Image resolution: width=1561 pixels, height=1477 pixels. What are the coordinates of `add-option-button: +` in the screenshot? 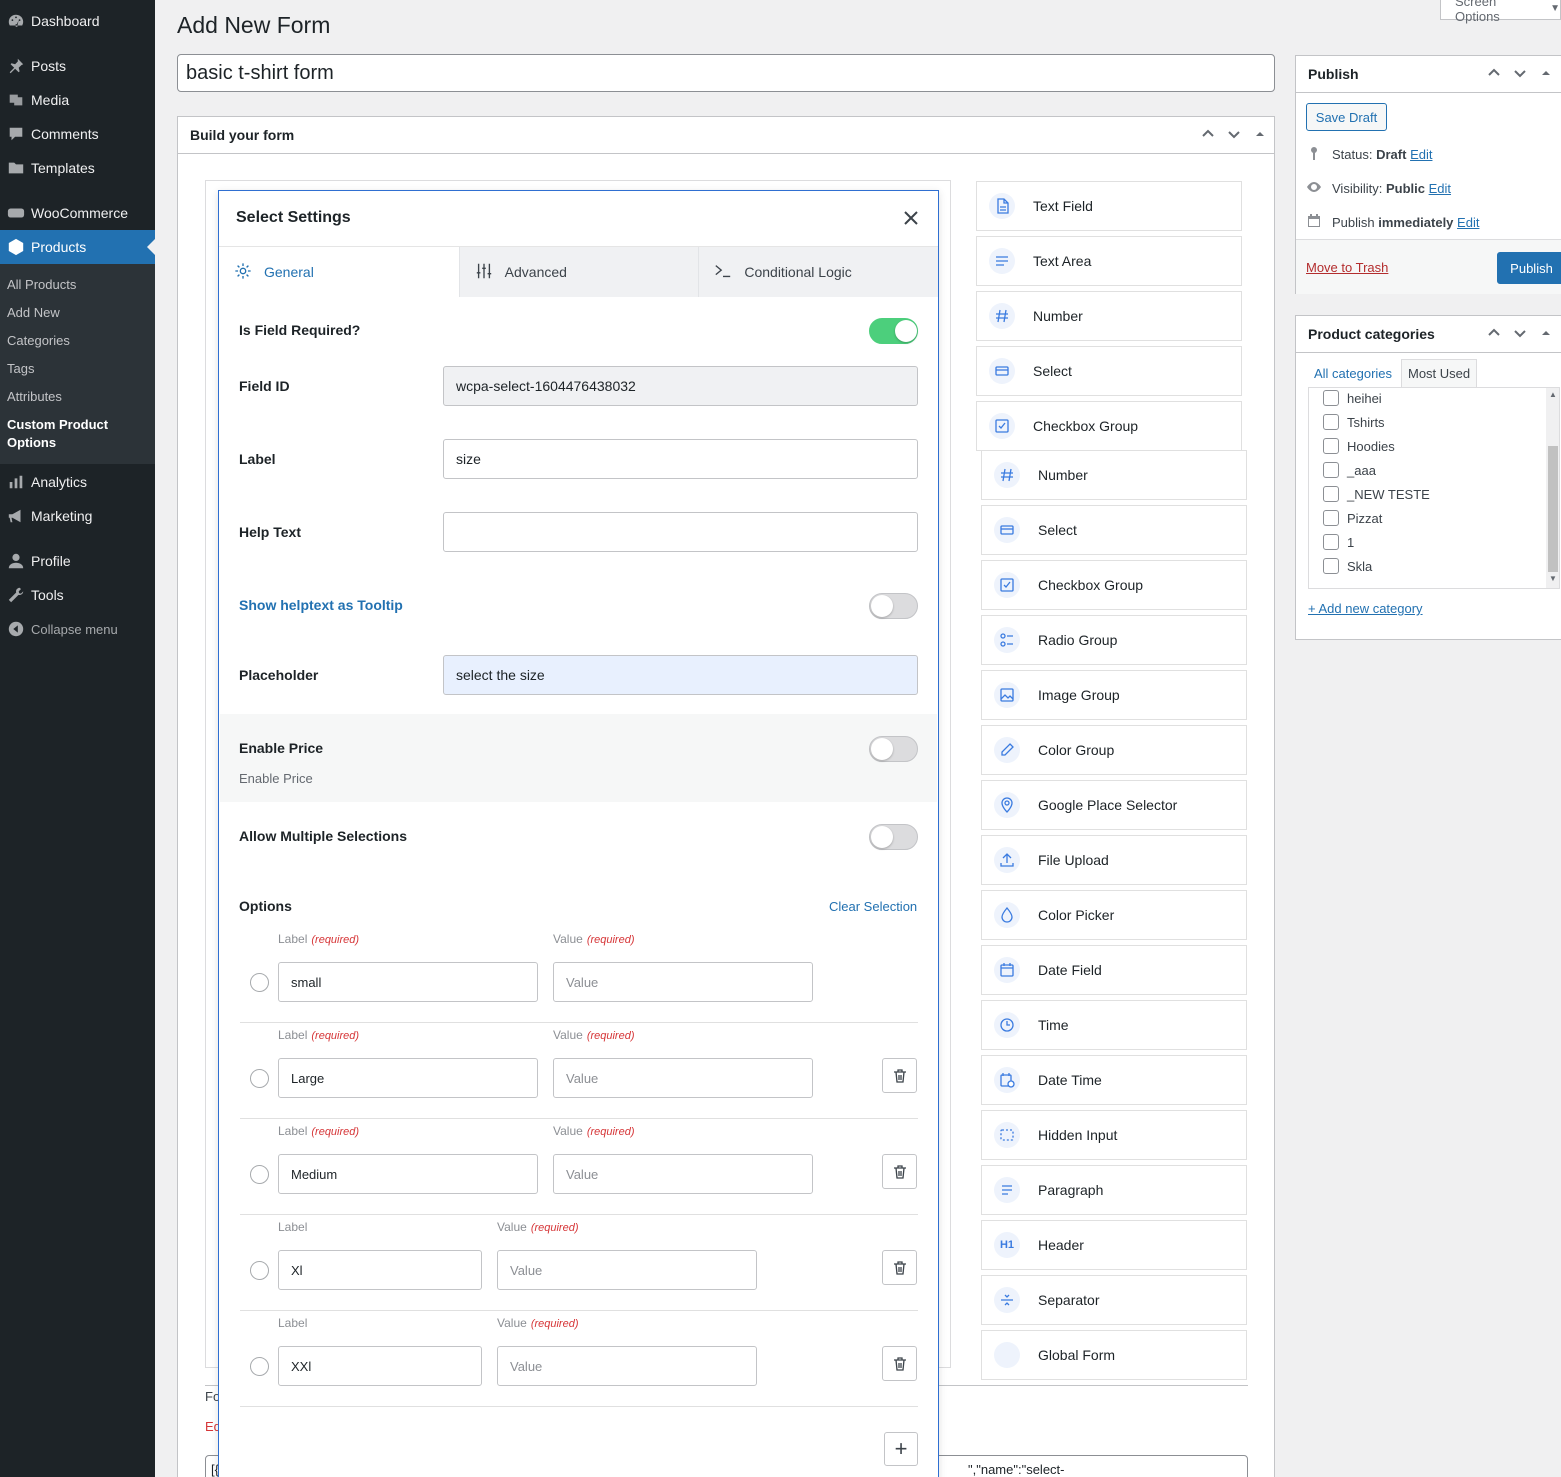 It's located at (901, 1449).